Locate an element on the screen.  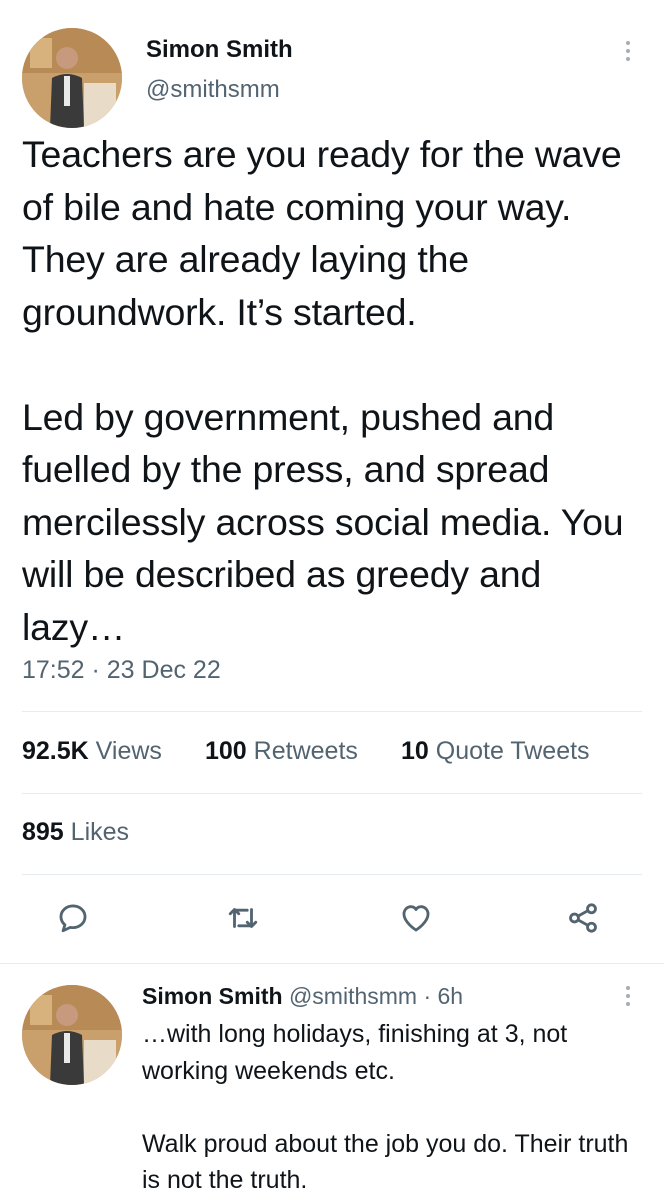
quote-tweets-stat: 10 Quote Tweets is located at coordinates (495, 751).